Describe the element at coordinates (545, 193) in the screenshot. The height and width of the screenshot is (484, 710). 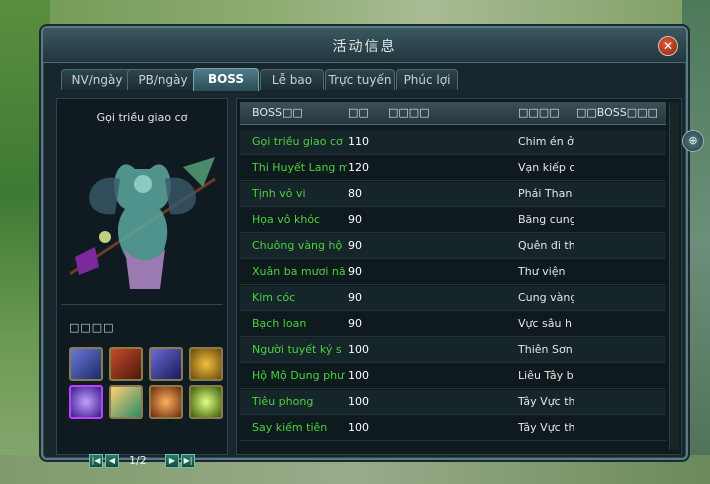
I see `boss-location-cell: Phái Than` at that location.